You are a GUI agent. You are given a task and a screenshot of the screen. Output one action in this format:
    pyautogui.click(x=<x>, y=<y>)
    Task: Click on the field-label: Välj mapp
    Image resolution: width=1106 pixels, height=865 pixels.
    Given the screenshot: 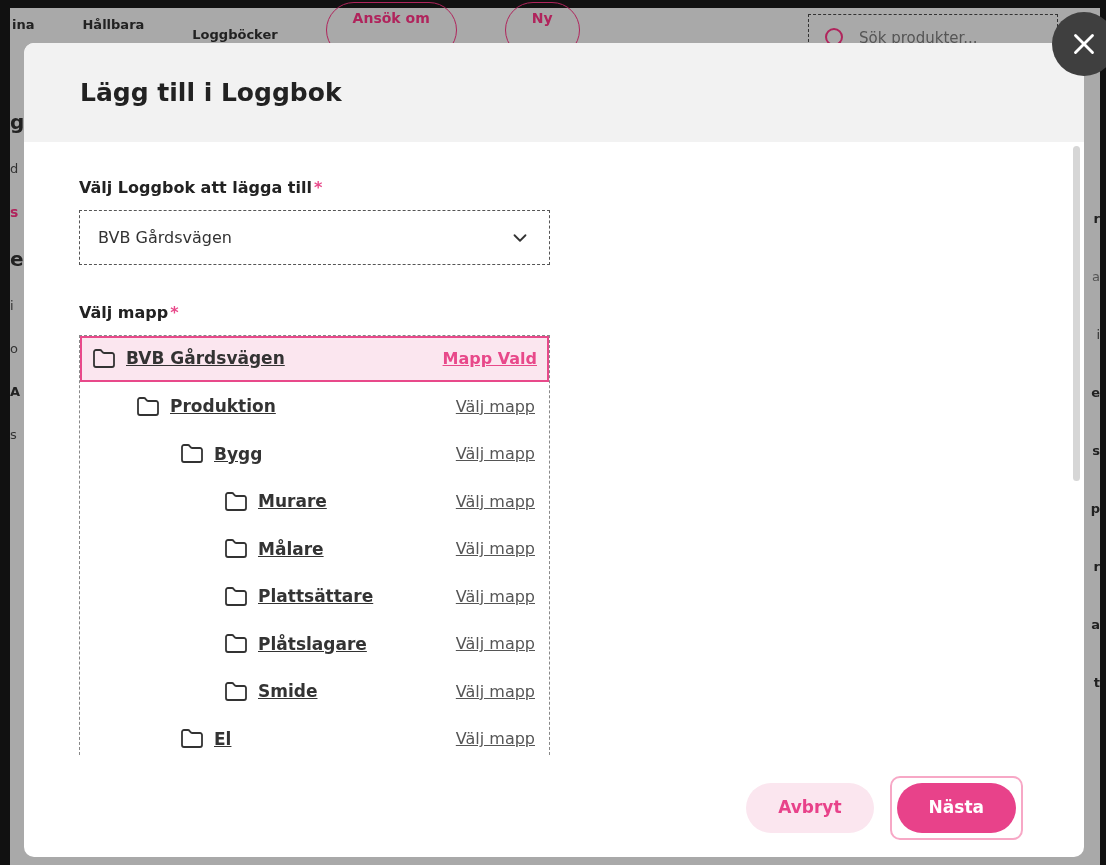 What is the action you would take?
    pyautogui.click(x=124, y=313)
    